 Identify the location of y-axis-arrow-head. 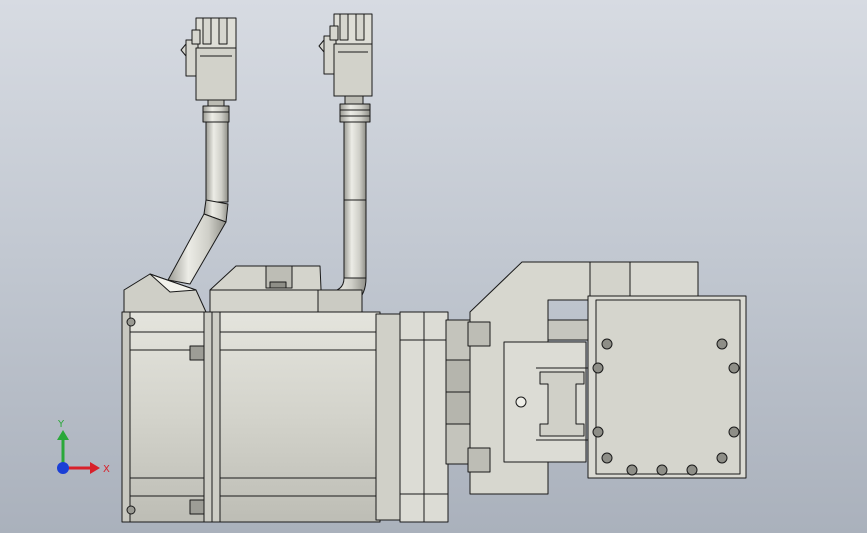
(63, 435).